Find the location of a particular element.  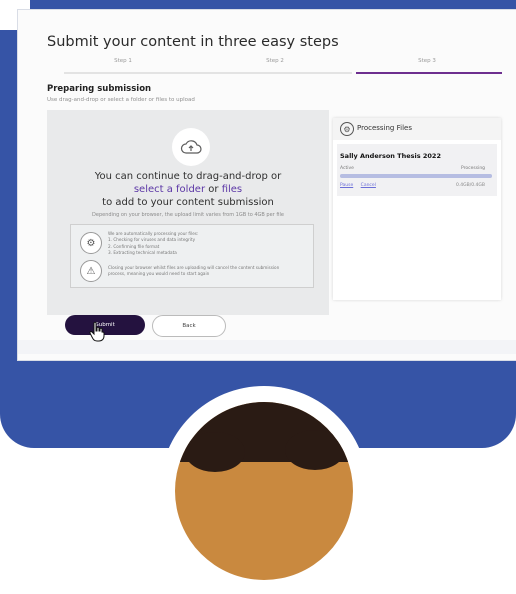

drop-instruction-line1: You can continue to drag-and-drop or is located at coordinates (188, 176).